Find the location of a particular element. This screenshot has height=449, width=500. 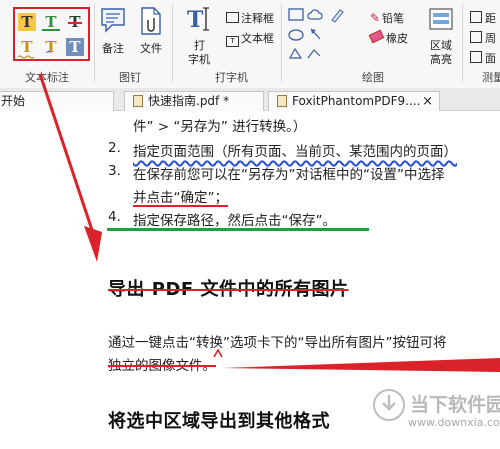

watermark-logo-icon is located at coordinates (389, 405).